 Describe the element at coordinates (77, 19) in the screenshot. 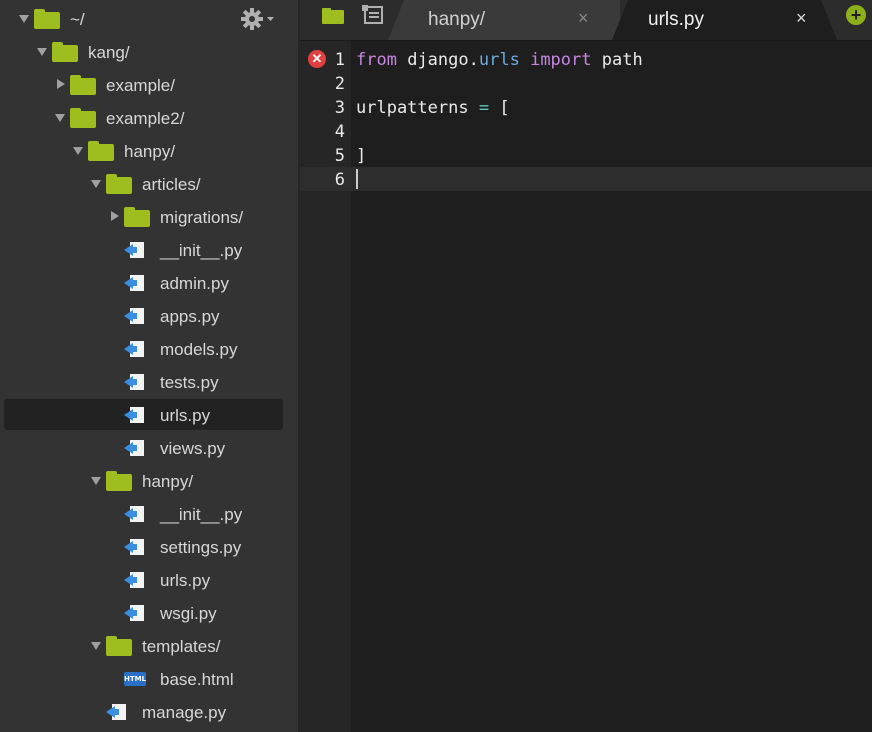

I see `tree-root-label: ~/` at that location.